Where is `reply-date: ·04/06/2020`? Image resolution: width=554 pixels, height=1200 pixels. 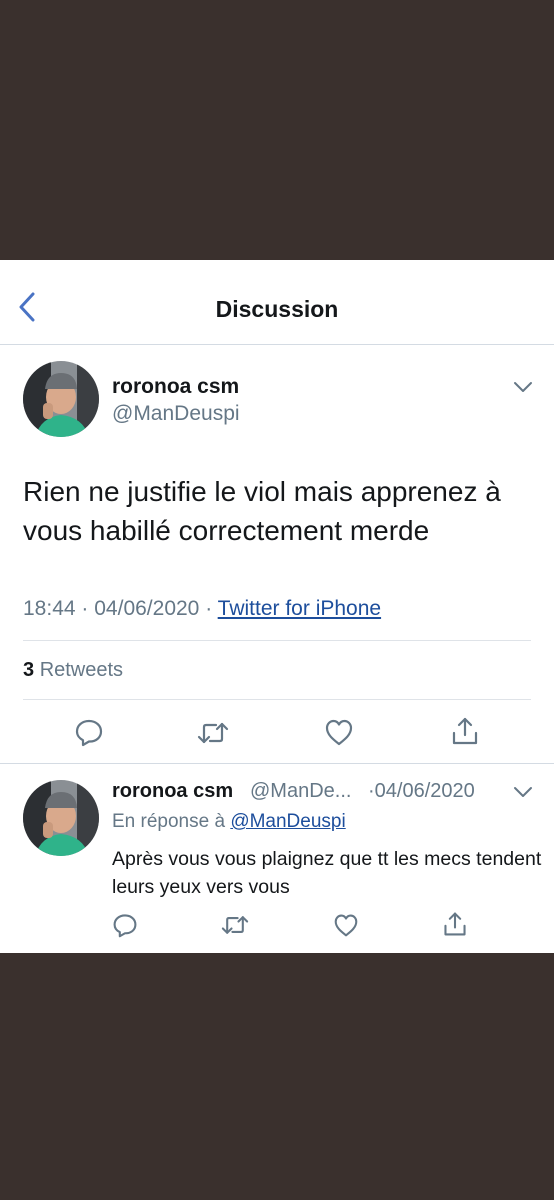
reply-date: ·04/06/2020 is located at coordinates (421, 791).